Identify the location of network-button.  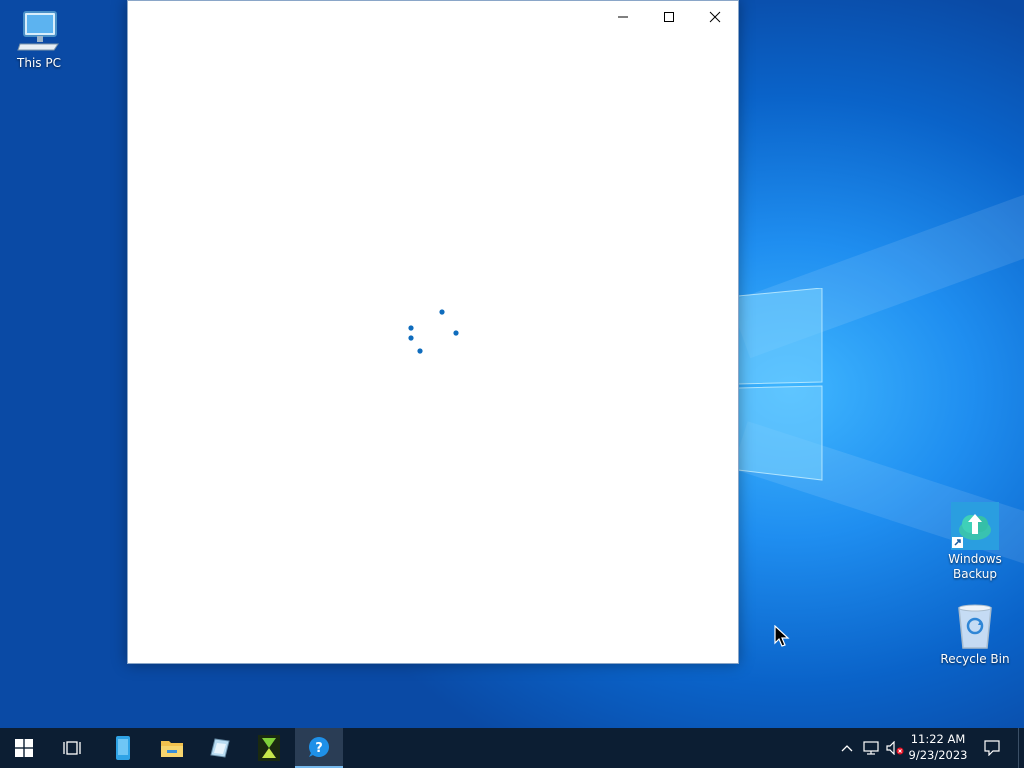
(871, 748).